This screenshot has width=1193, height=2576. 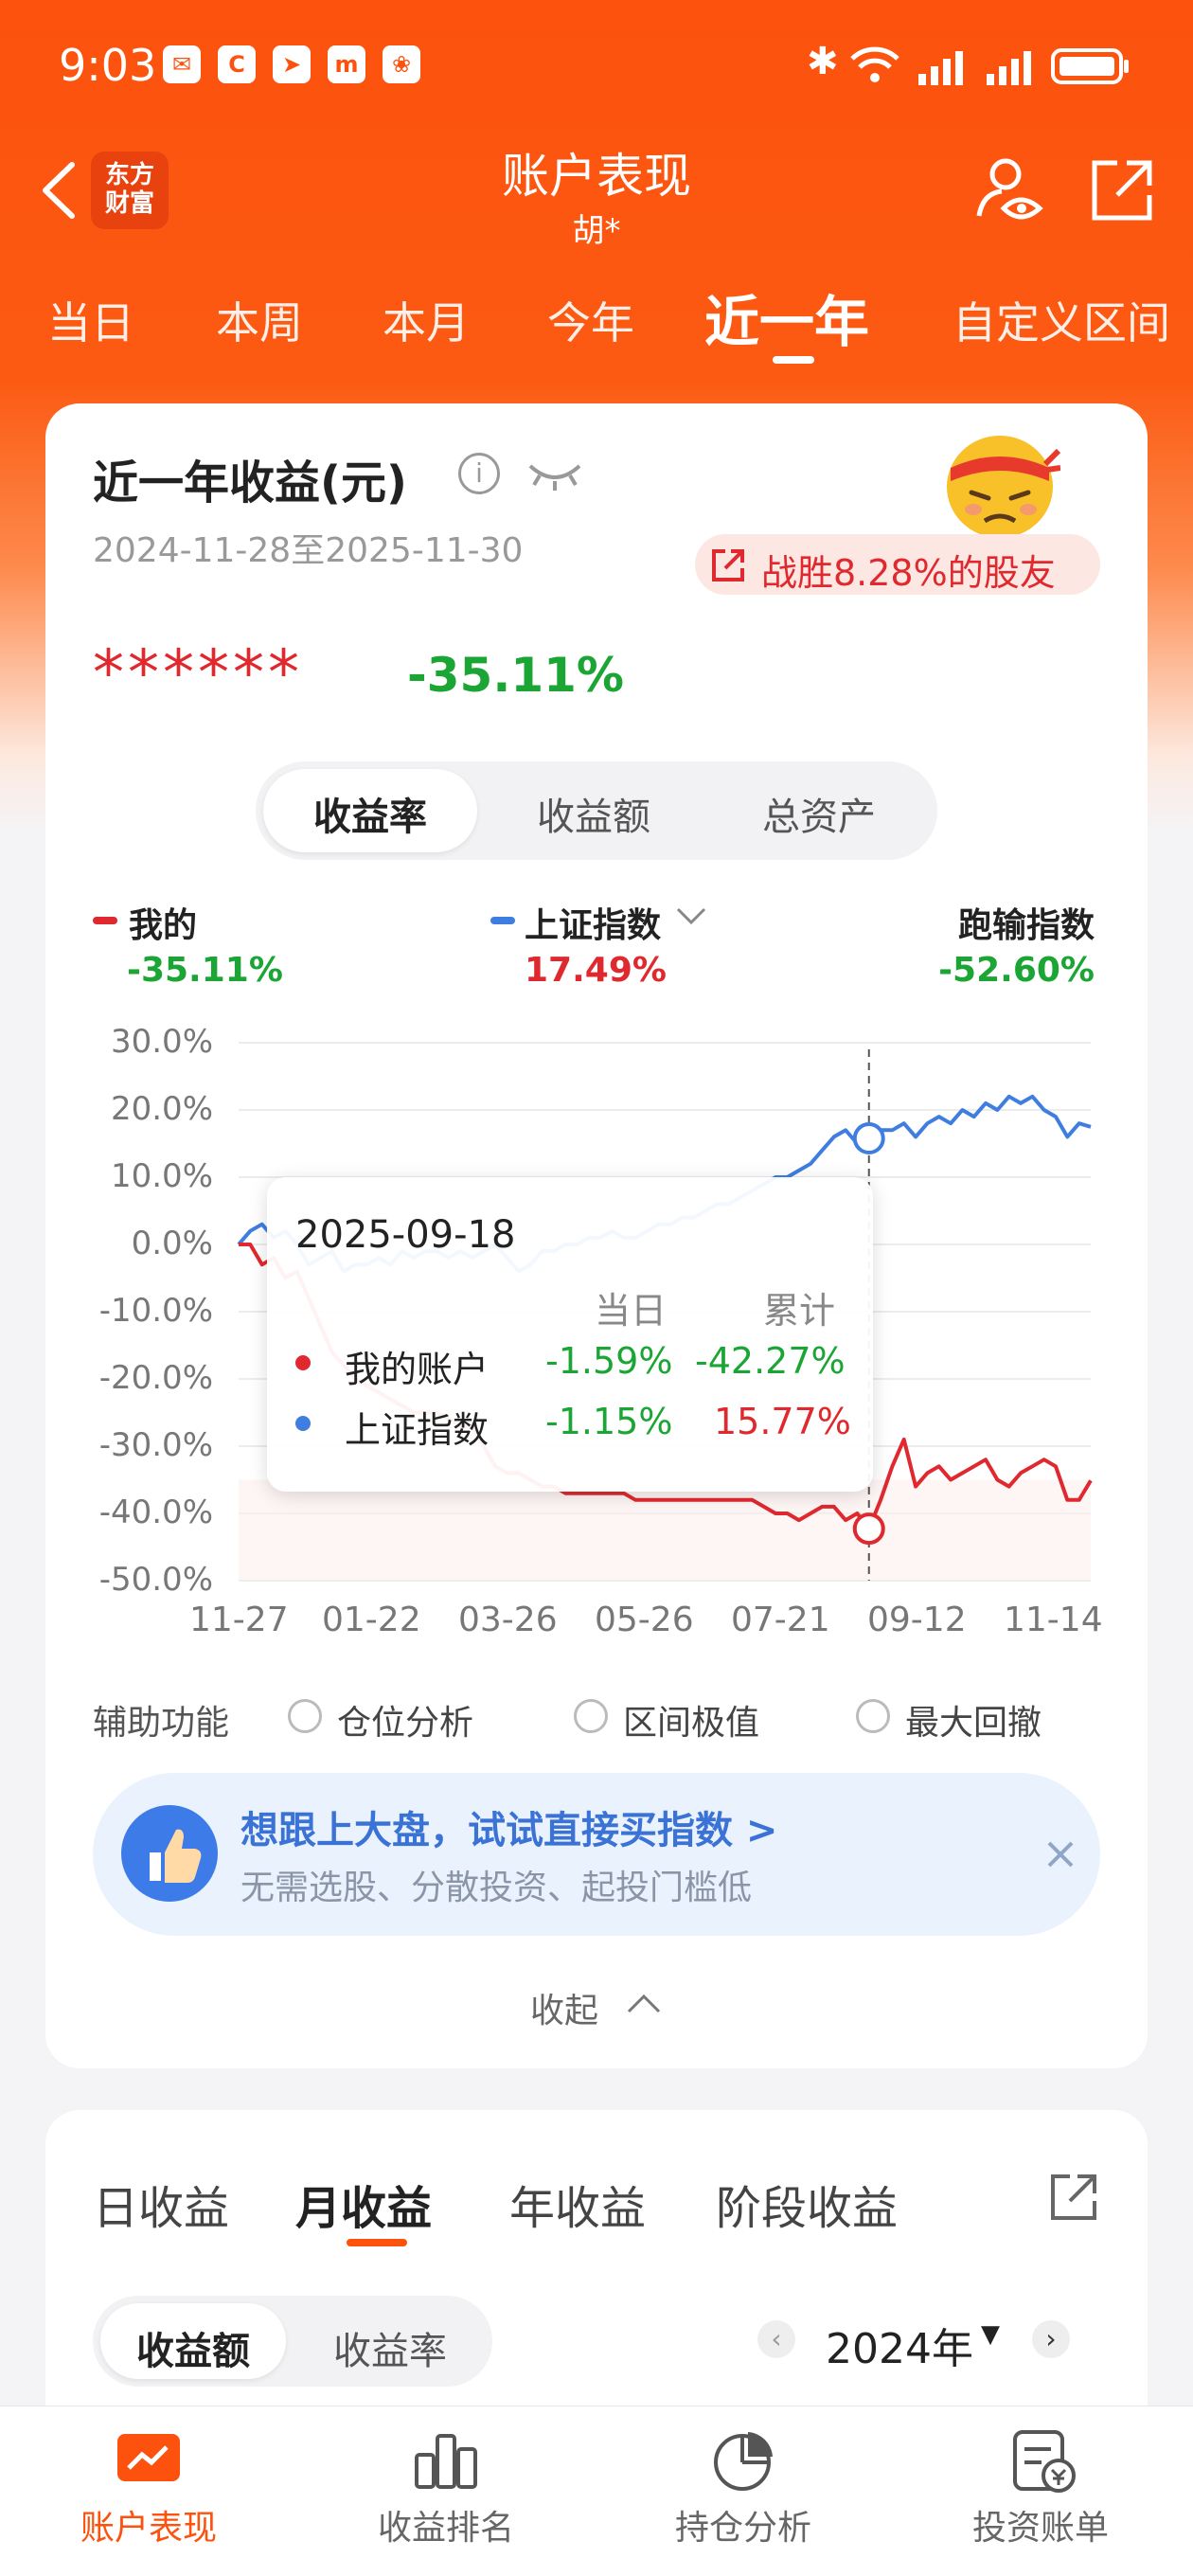 I want to click on tooltip-col-total: 累计, so click(x=799, y=1311).